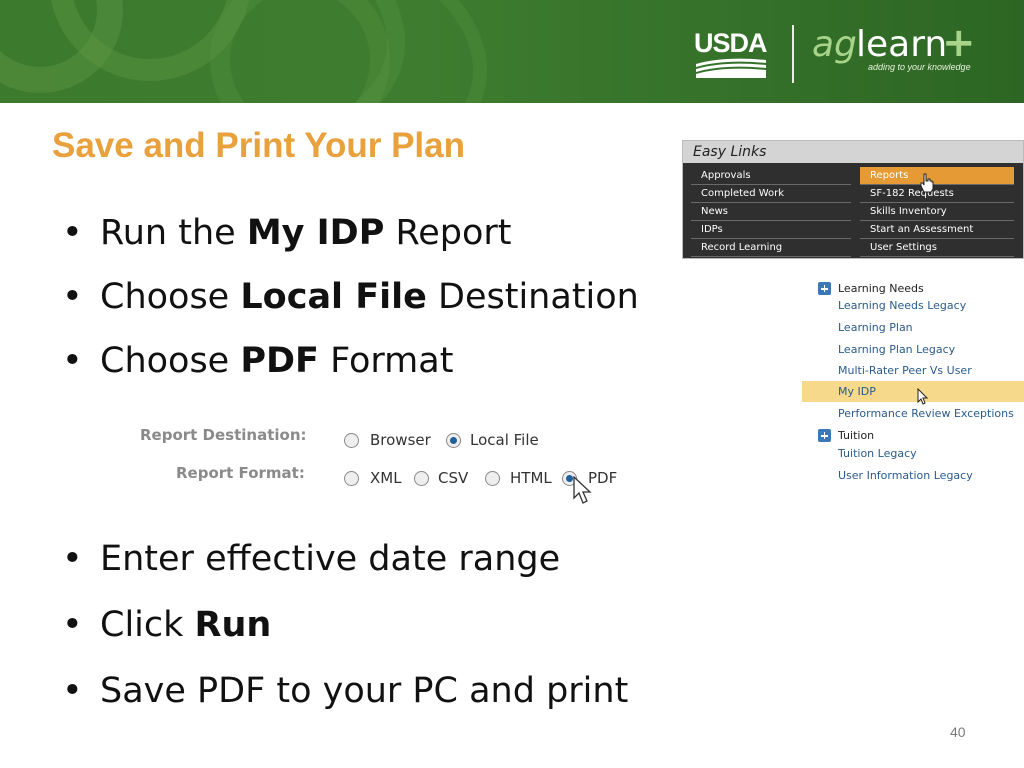 The width and height of the screenshot is (1024, 768). I want to click on usda-logo-graphic, so click(731, 68).